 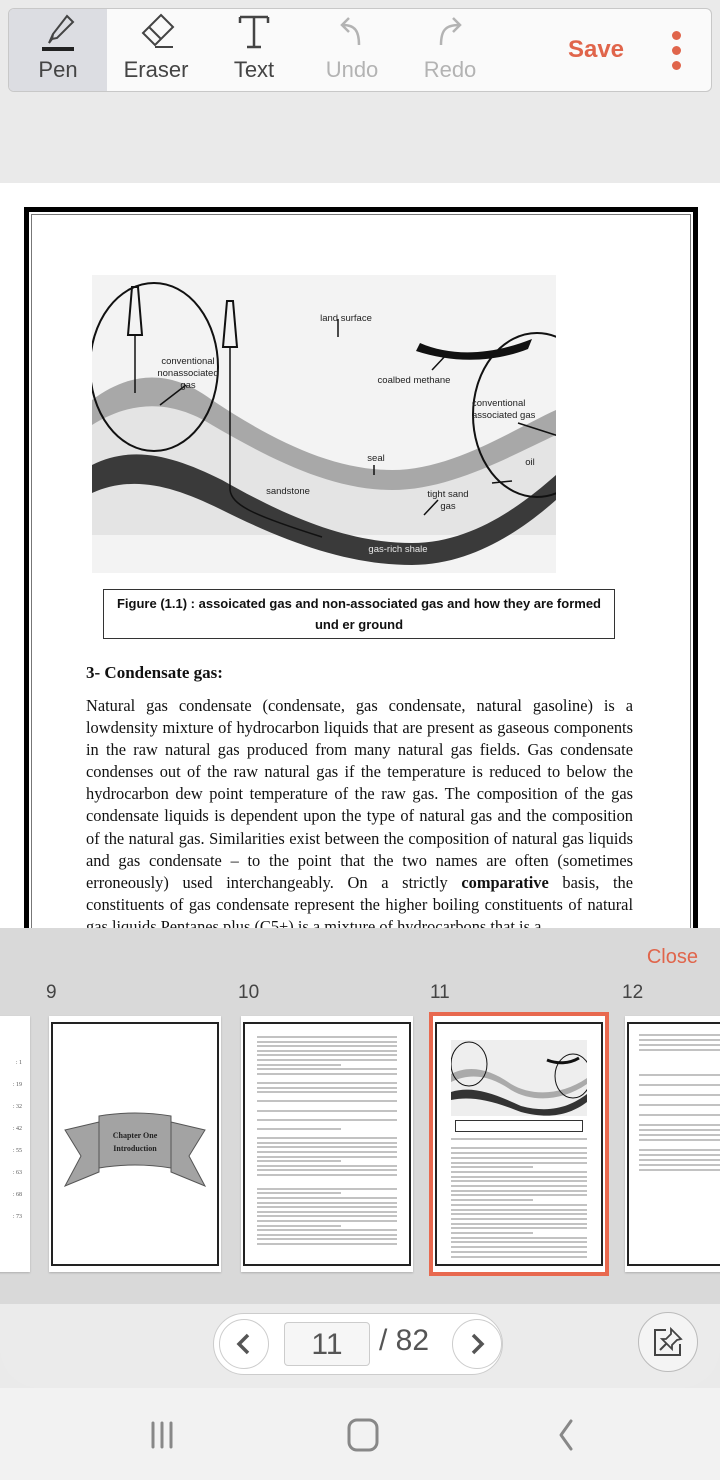 What do you see at coordinates (154, 672) in the screenshot?
I see `section-heading: 3- Condensate gas:` at bounding box center [154, 672].